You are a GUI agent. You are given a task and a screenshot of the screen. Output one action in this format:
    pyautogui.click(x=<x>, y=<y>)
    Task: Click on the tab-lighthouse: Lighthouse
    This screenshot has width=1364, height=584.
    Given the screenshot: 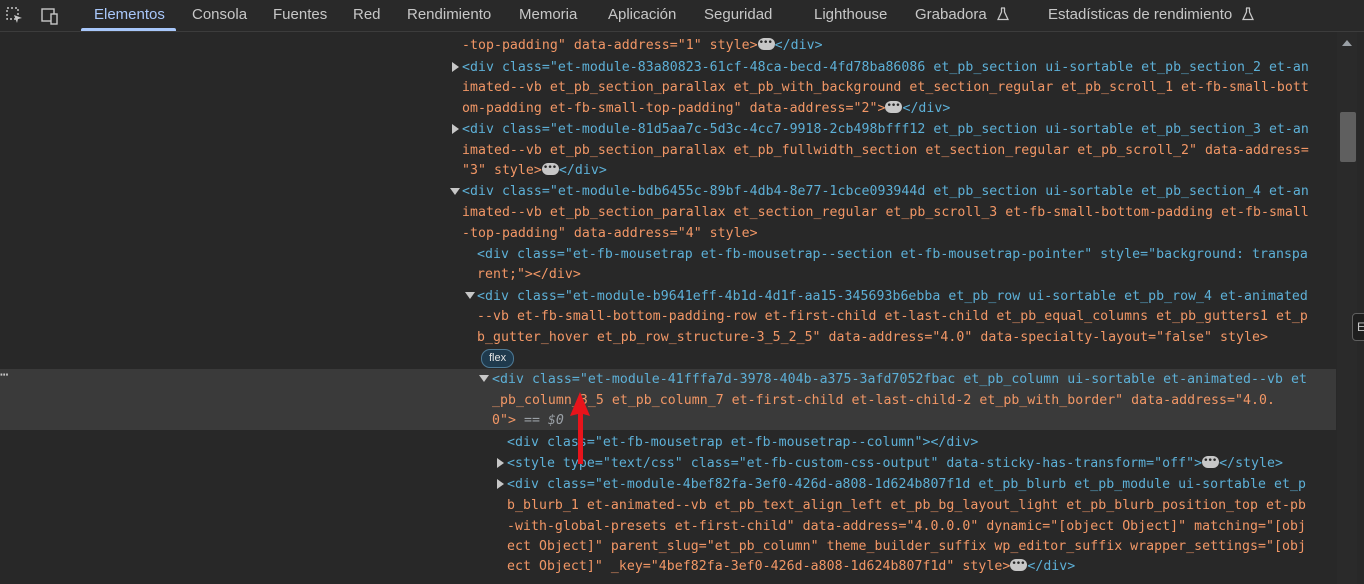 What is the action you would take?
    pyautogui.click(x=850, y=15)
    